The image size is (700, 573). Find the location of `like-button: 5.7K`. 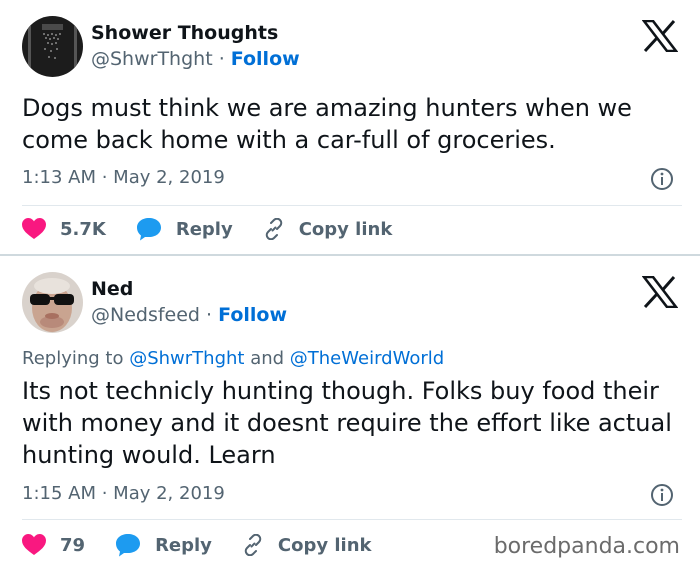

like-button: 5.7K is located at coordinates (64, 229).